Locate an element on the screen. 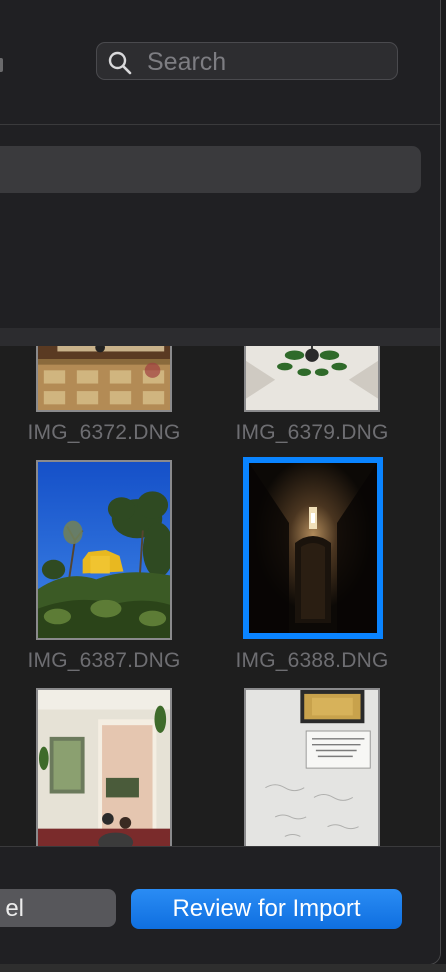 Image resolution: width=446 pixels, height=972 pixels. filename-label: IMG_6388.DNG is located at coordinates (312, 660).